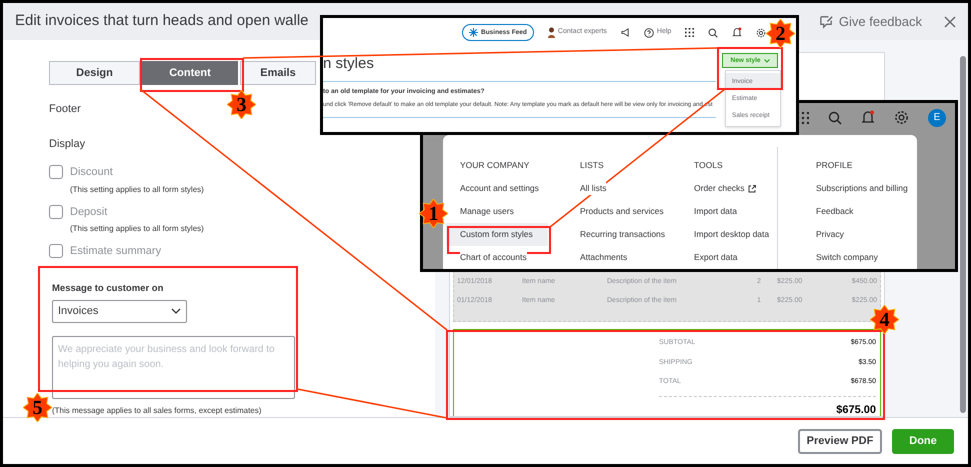 This screenshot has width=971, height=467. I want to click on tab: Emails, so click(278, 73).